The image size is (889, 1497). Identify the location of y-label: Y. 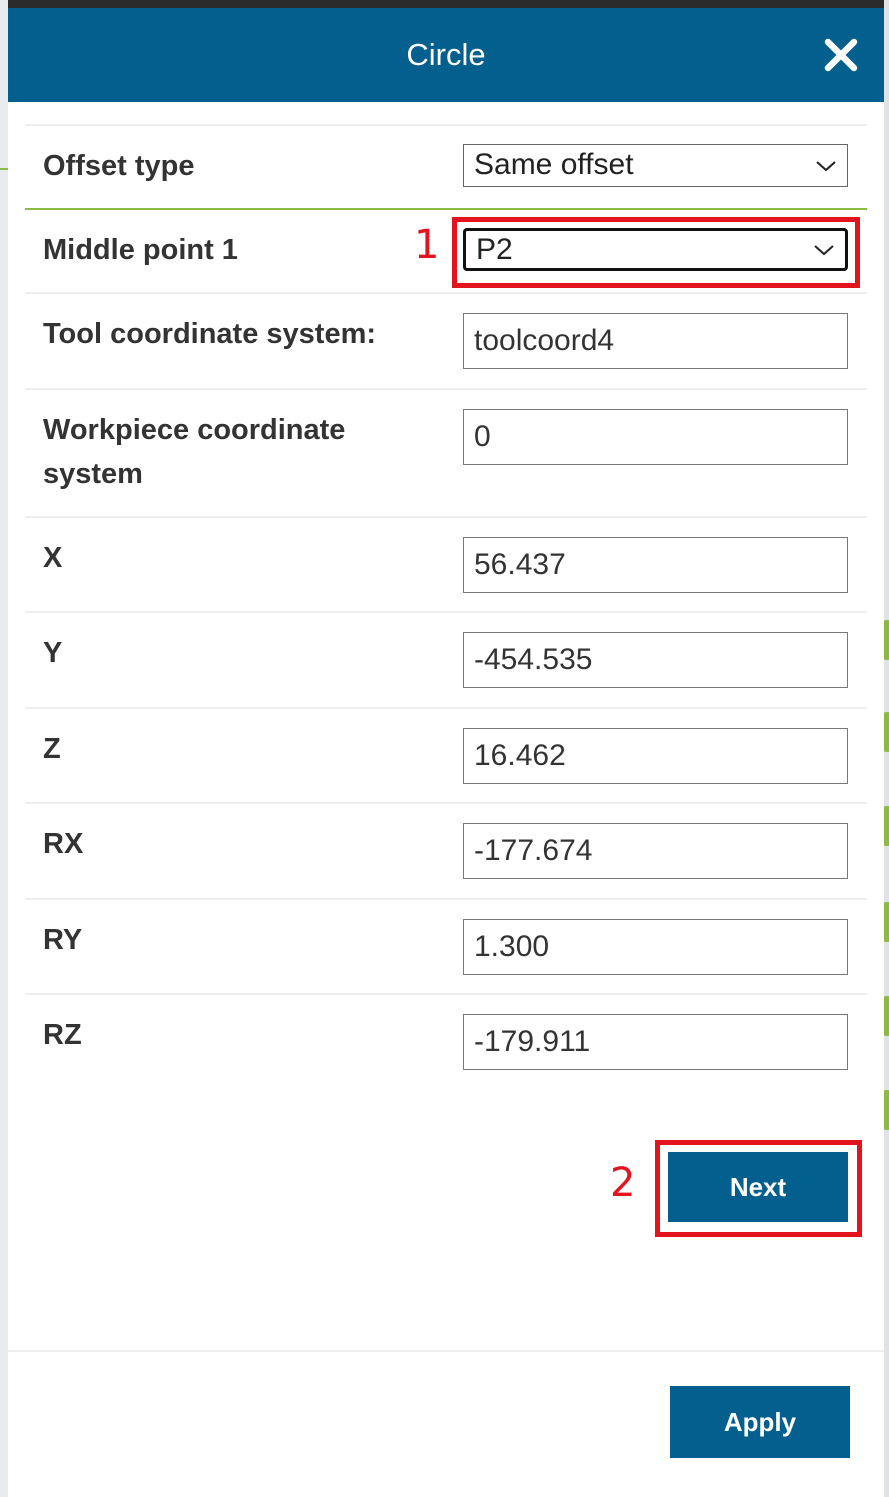
(53, 653).